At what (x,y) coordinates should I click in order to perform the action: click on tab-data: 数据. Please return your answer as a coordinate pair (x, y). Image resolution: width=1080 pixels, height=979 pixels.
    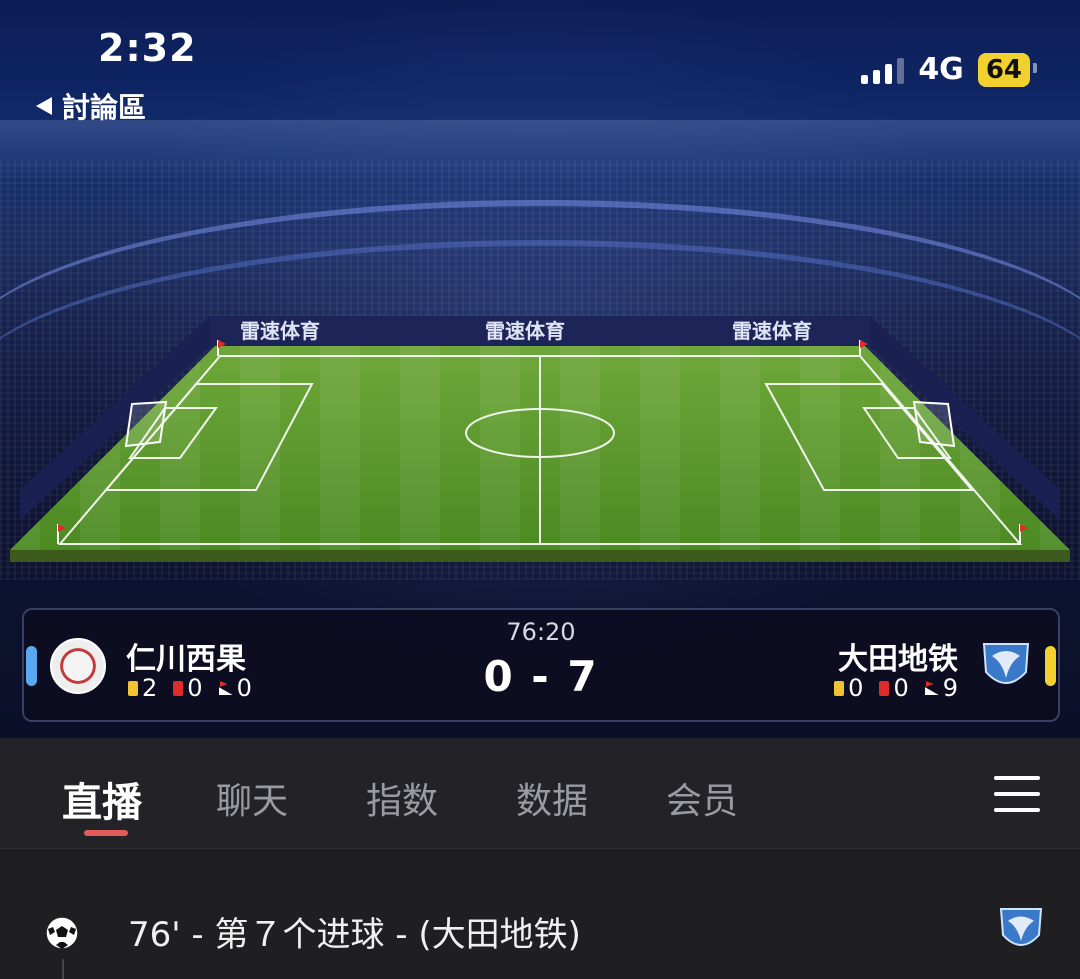
    Looking at the image, I should click on (552, 798).